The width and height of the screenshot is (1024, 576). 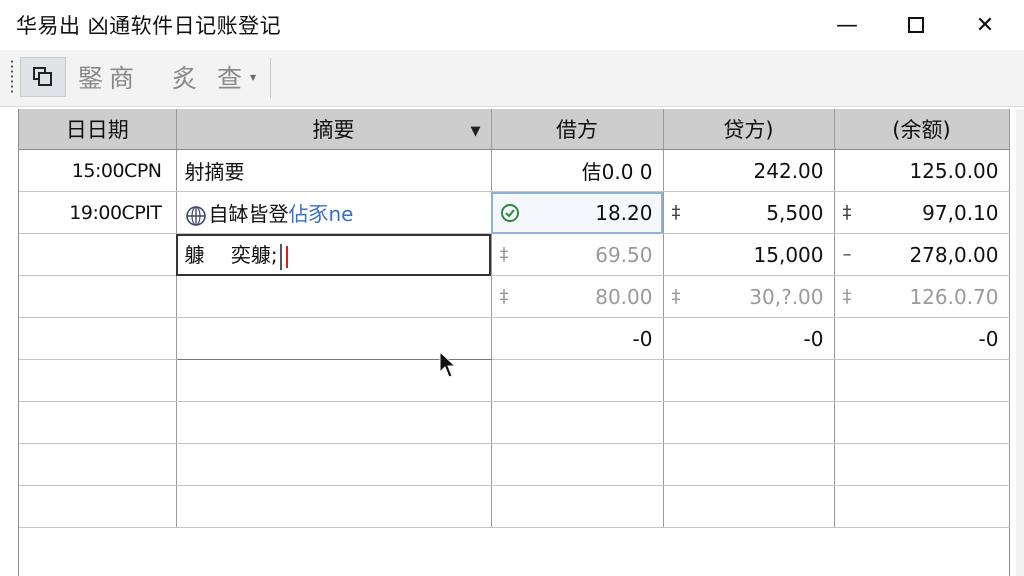 What do you see at coordinates (448, 364) in the screenshot?
I see `mouse-pointer-icon` at bounding box center [448, 364].